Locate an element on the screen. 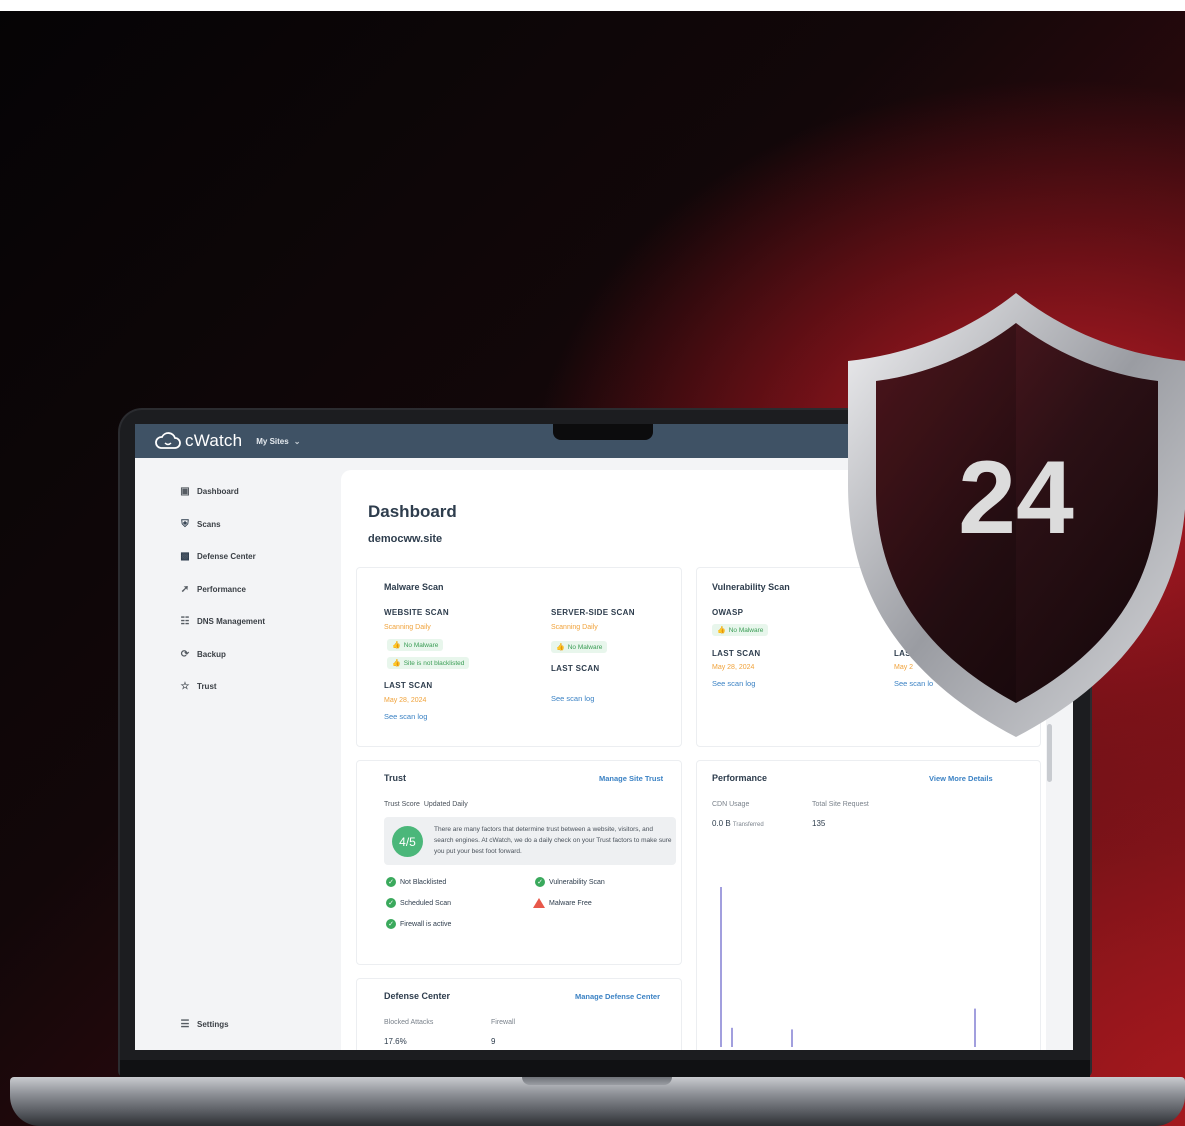 Image resolution: width=1185 pixels, height=1126 pixels. settings-sliders-icon: ☰ is located at coordinates (185, 1024).